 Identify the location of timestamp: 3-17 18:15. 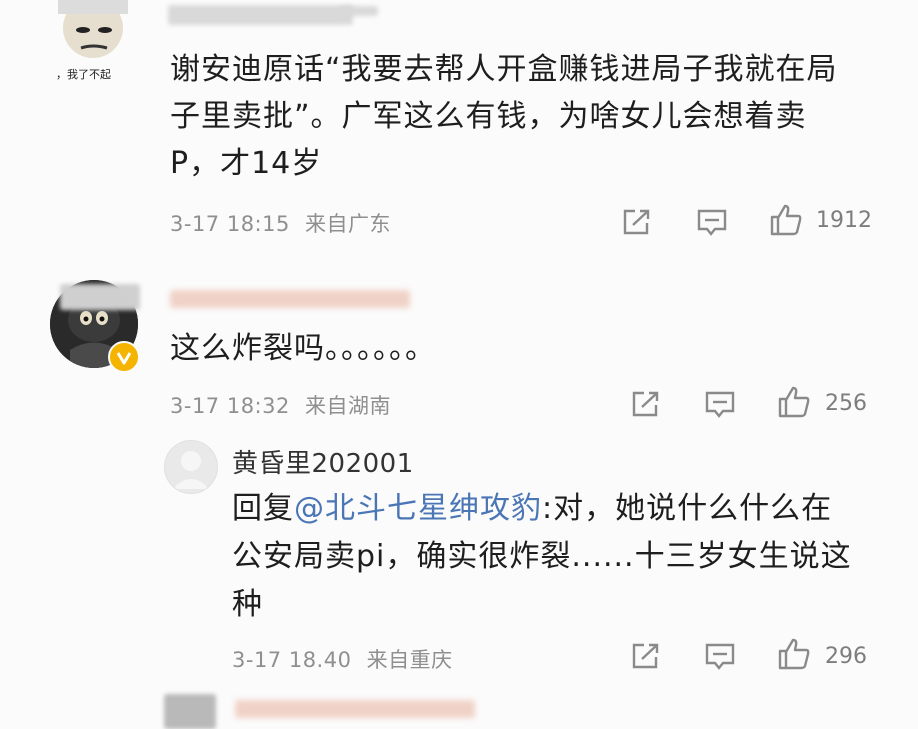
(230, 224).